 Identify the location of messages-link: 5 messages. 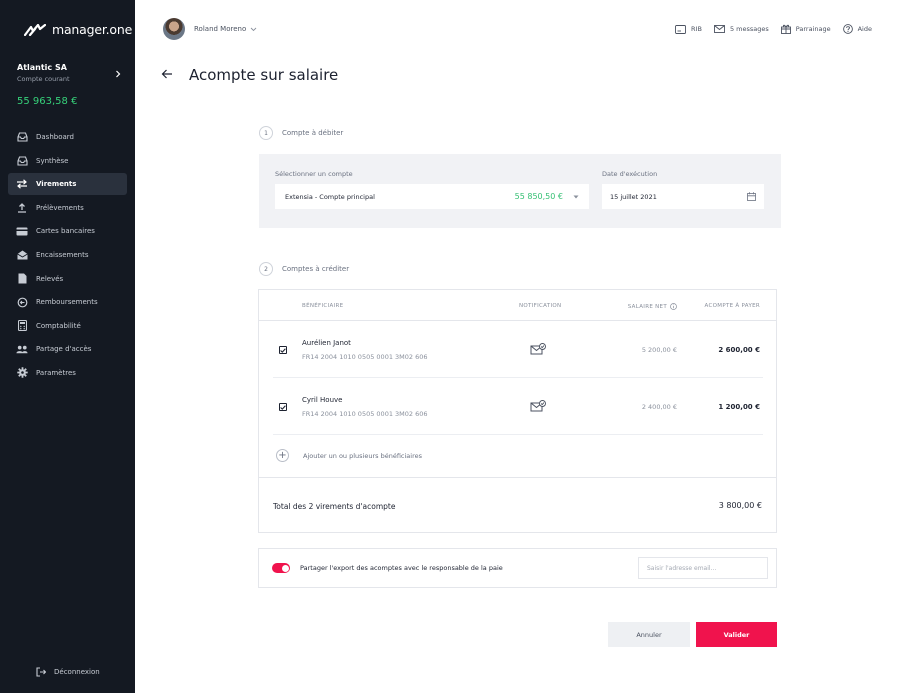
(741, 29).